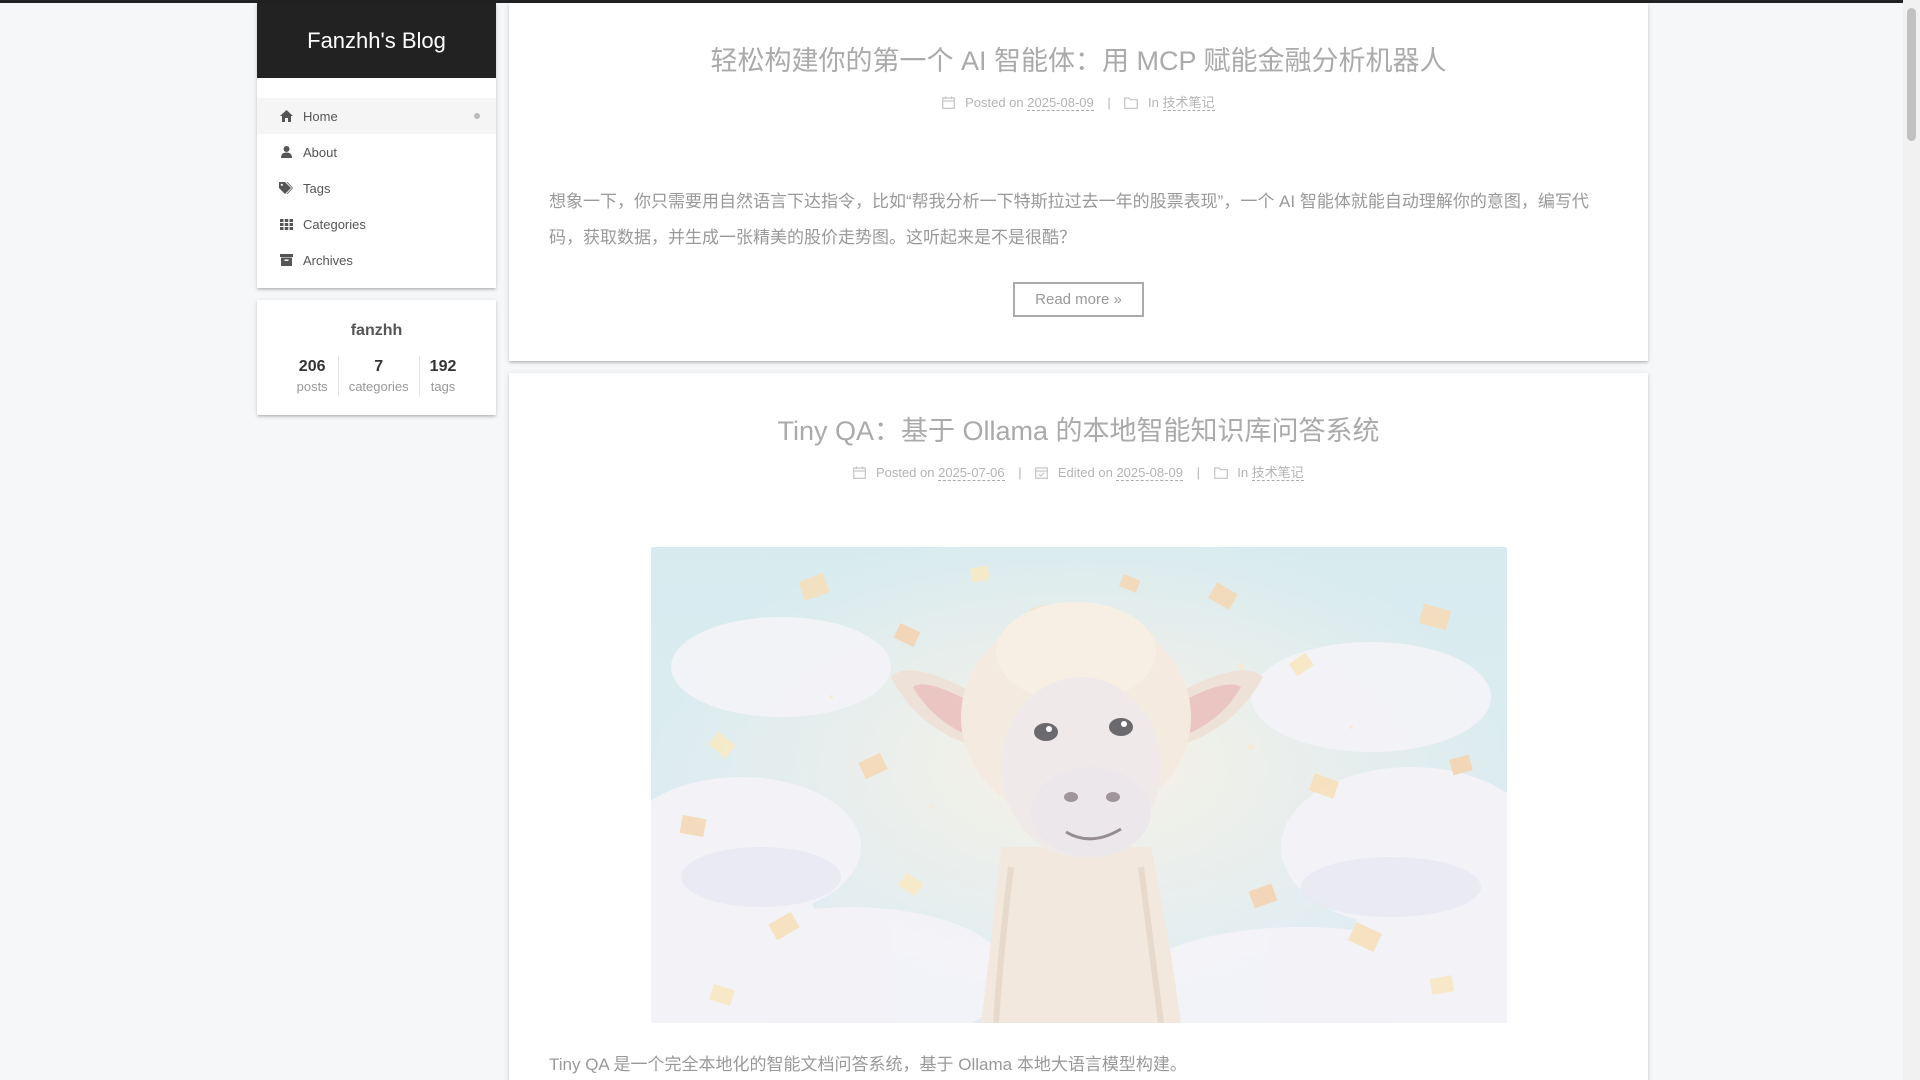  What do you see at coordinates (312, 376) in the screenshot?
I see `stat-posts: 206 posts` at bounding box center [312, 376].